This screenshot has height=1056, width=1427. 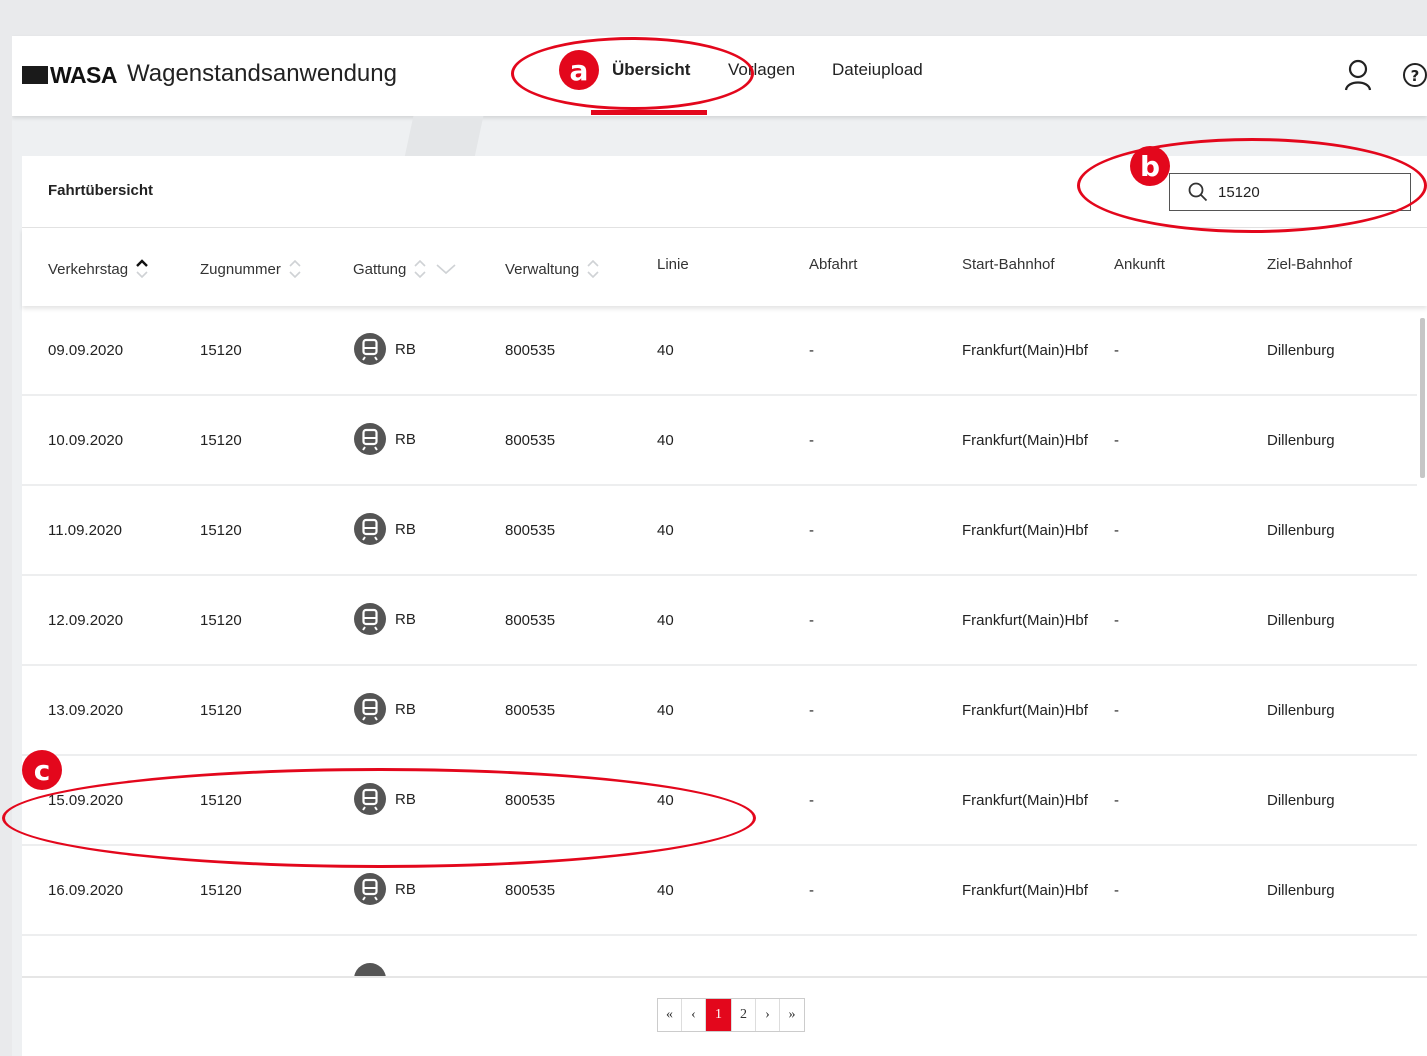 I want to click on column-label: Verwaltung, so click(x=542, y=269).